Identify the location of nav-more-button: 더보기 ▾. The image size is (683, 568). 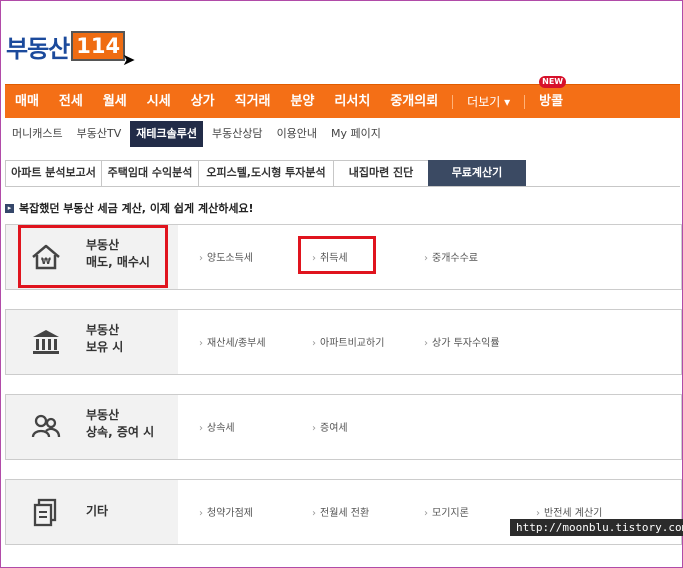
(488, 101).